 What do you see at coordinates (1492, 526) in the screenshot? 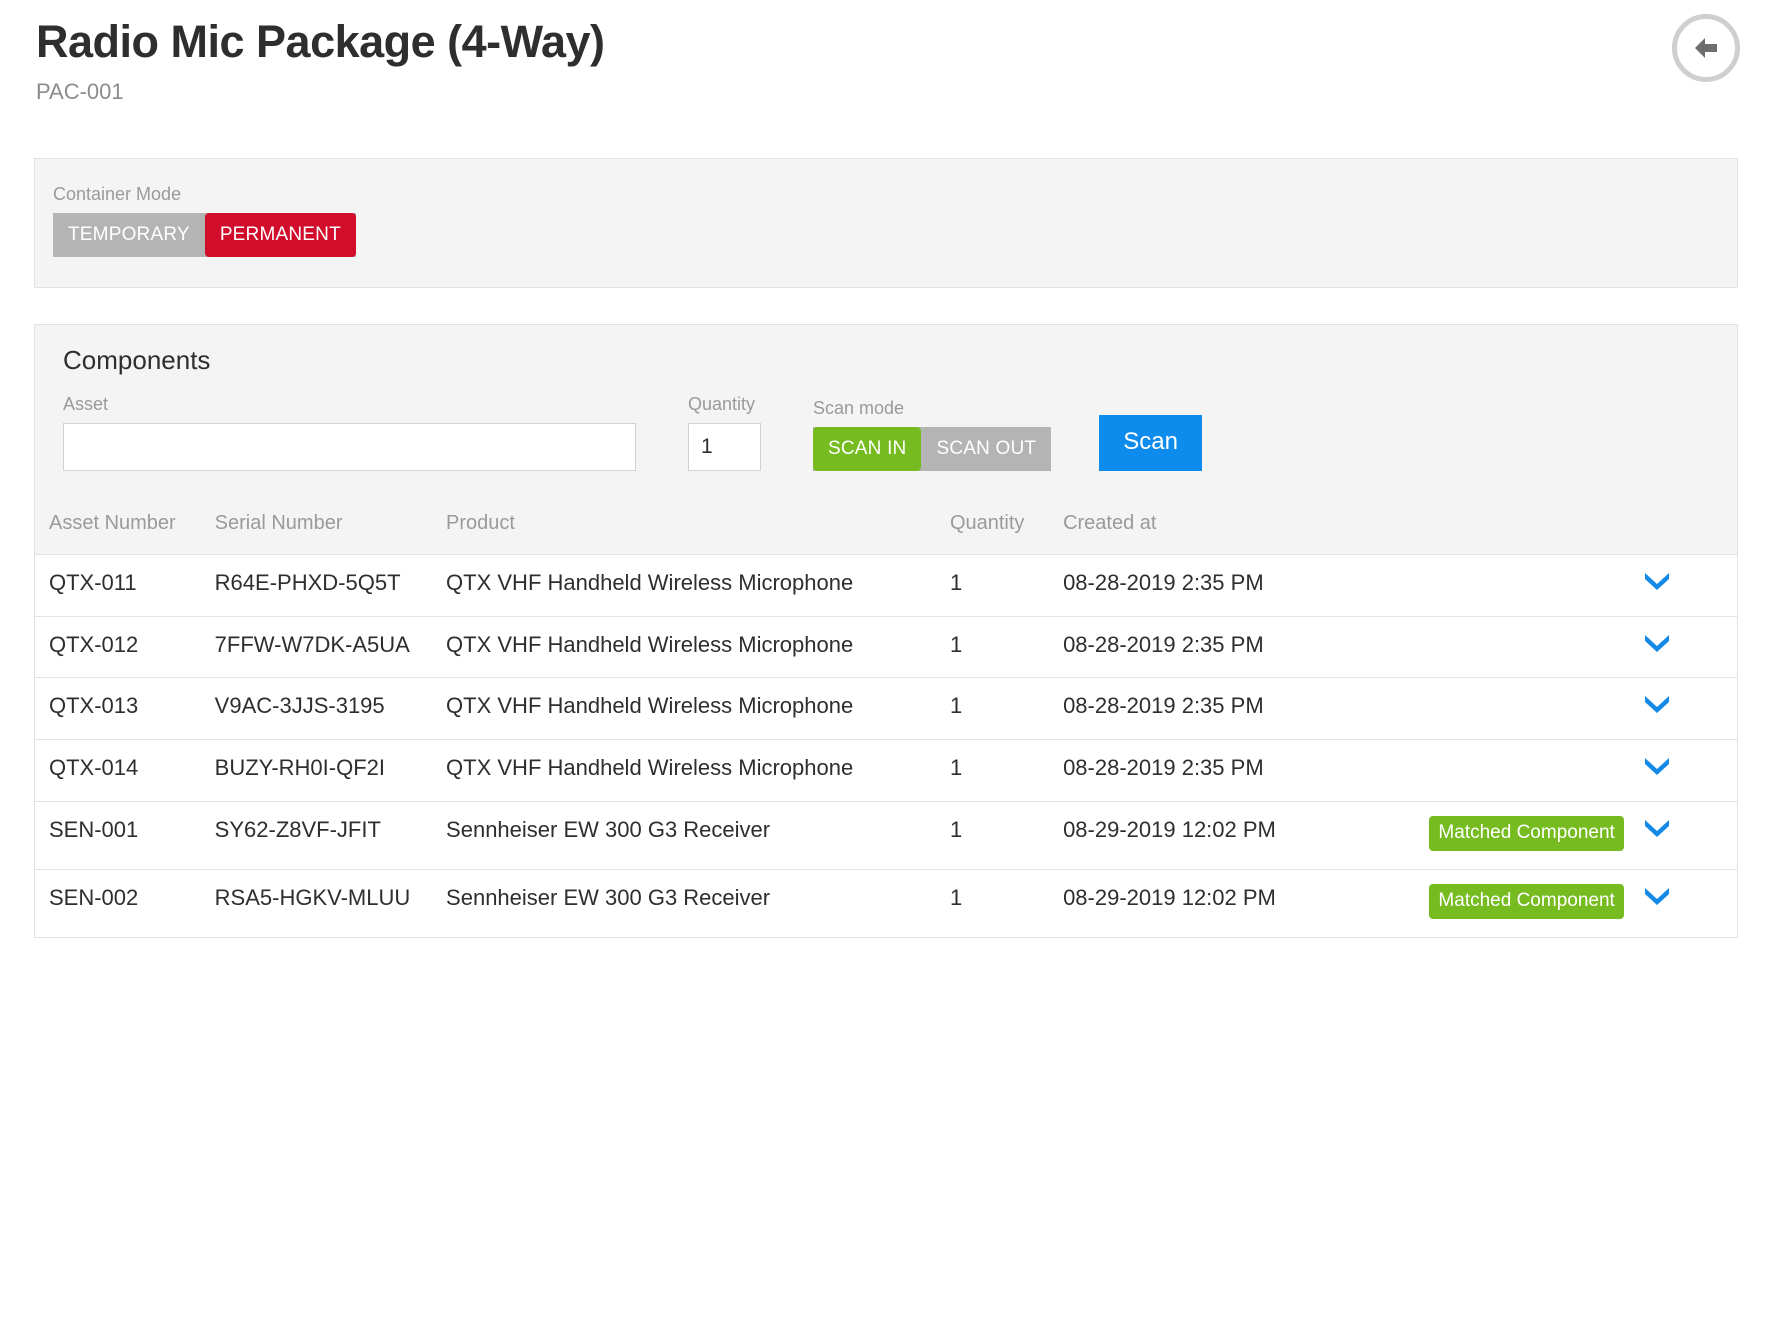
I see `column-header-flag` at bounding box center [1492, 526].